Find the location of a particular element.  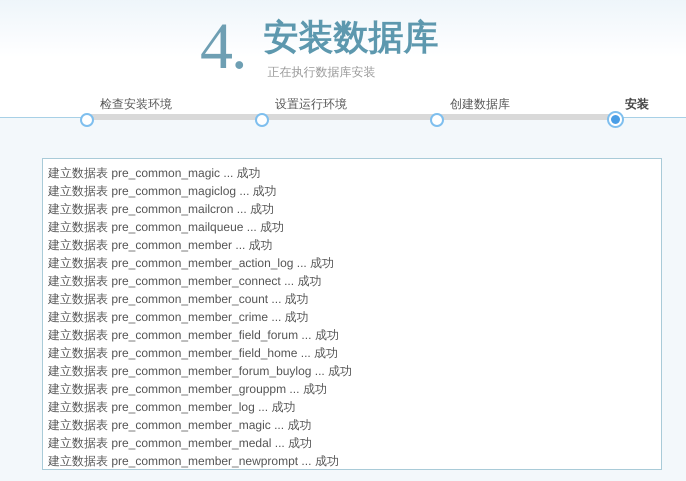

log-line: 建立数据表 pre_common_member_forum_buylog ... 成功 is located at coordinates (200, 371).